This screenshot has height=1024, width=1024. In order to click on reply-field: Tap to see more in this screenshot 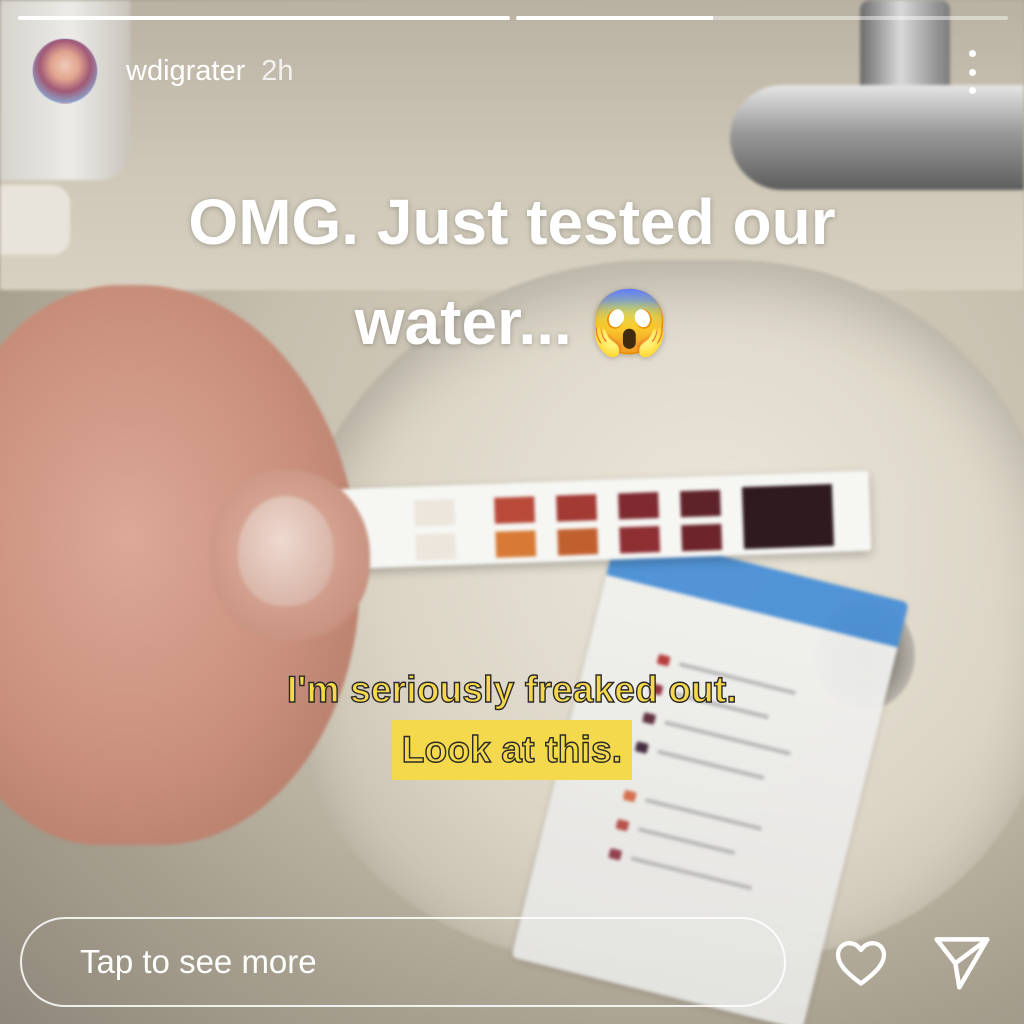, I will do `click(403, 962)`.